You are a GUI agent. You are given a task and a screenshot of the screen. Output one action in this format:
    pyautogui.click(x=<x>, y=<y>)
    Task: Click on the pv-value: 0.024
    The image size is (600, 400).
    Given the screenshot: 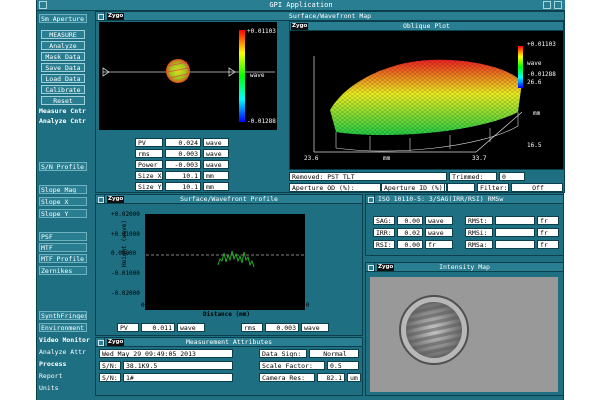 What is the action you would take?
    pyautogui.click(x=183, y=142)
    